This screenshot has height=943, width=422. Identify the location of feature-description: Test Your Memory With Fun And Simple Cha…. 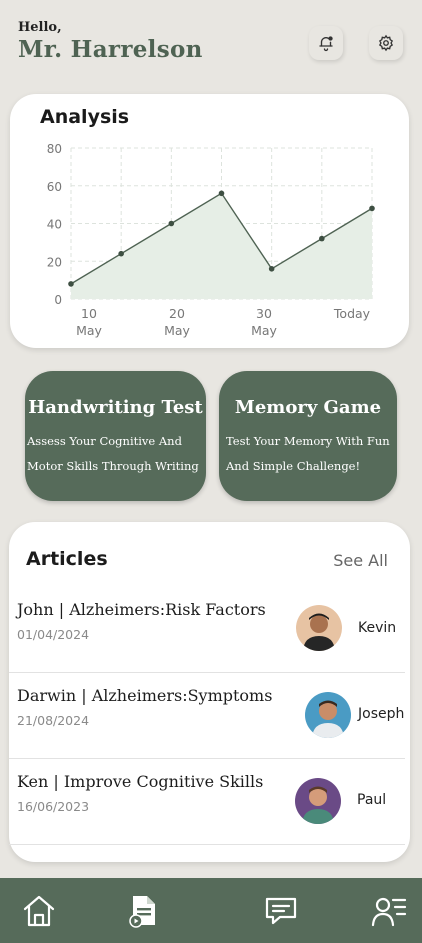
(321, 454).